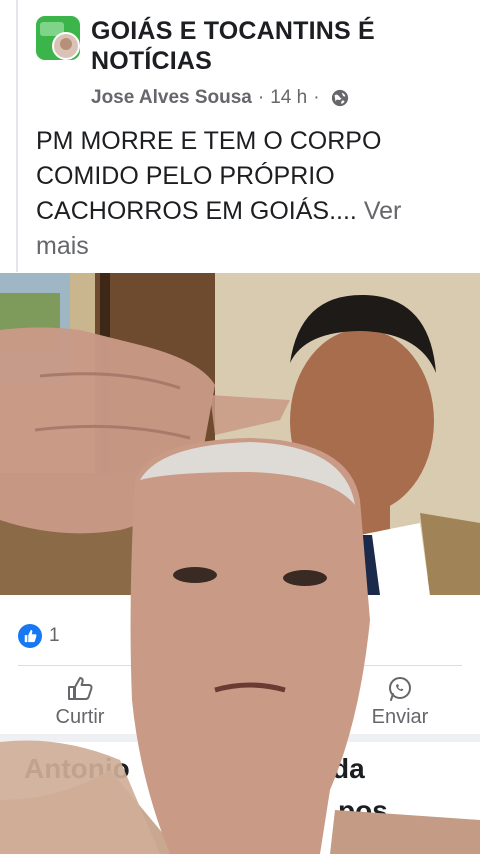 This screenshot has height=854, width=480. What do you see at coordinates (288, 98) in the screenshot?
I see `post-time: 14 h` at bounding box center [288, 98].